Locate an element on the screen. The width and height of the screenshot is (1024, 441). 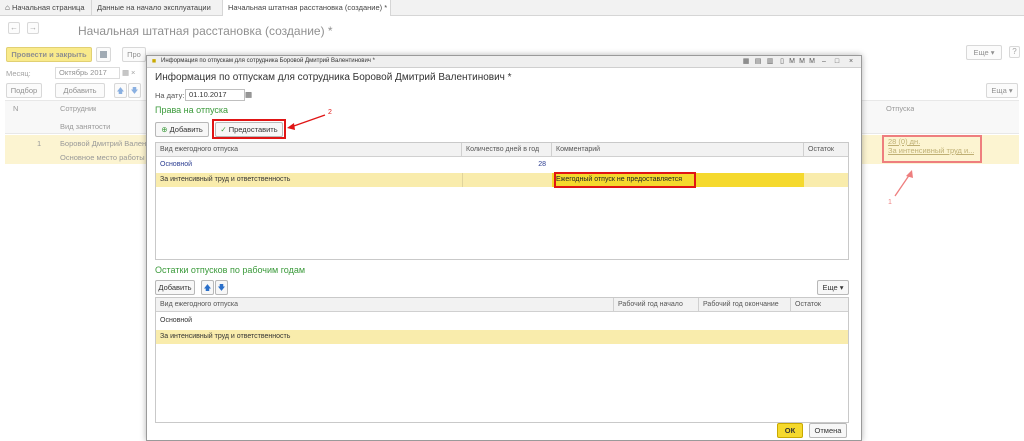
rights-add-button: ⊕ Добавить is located at coordinates (182, 129).